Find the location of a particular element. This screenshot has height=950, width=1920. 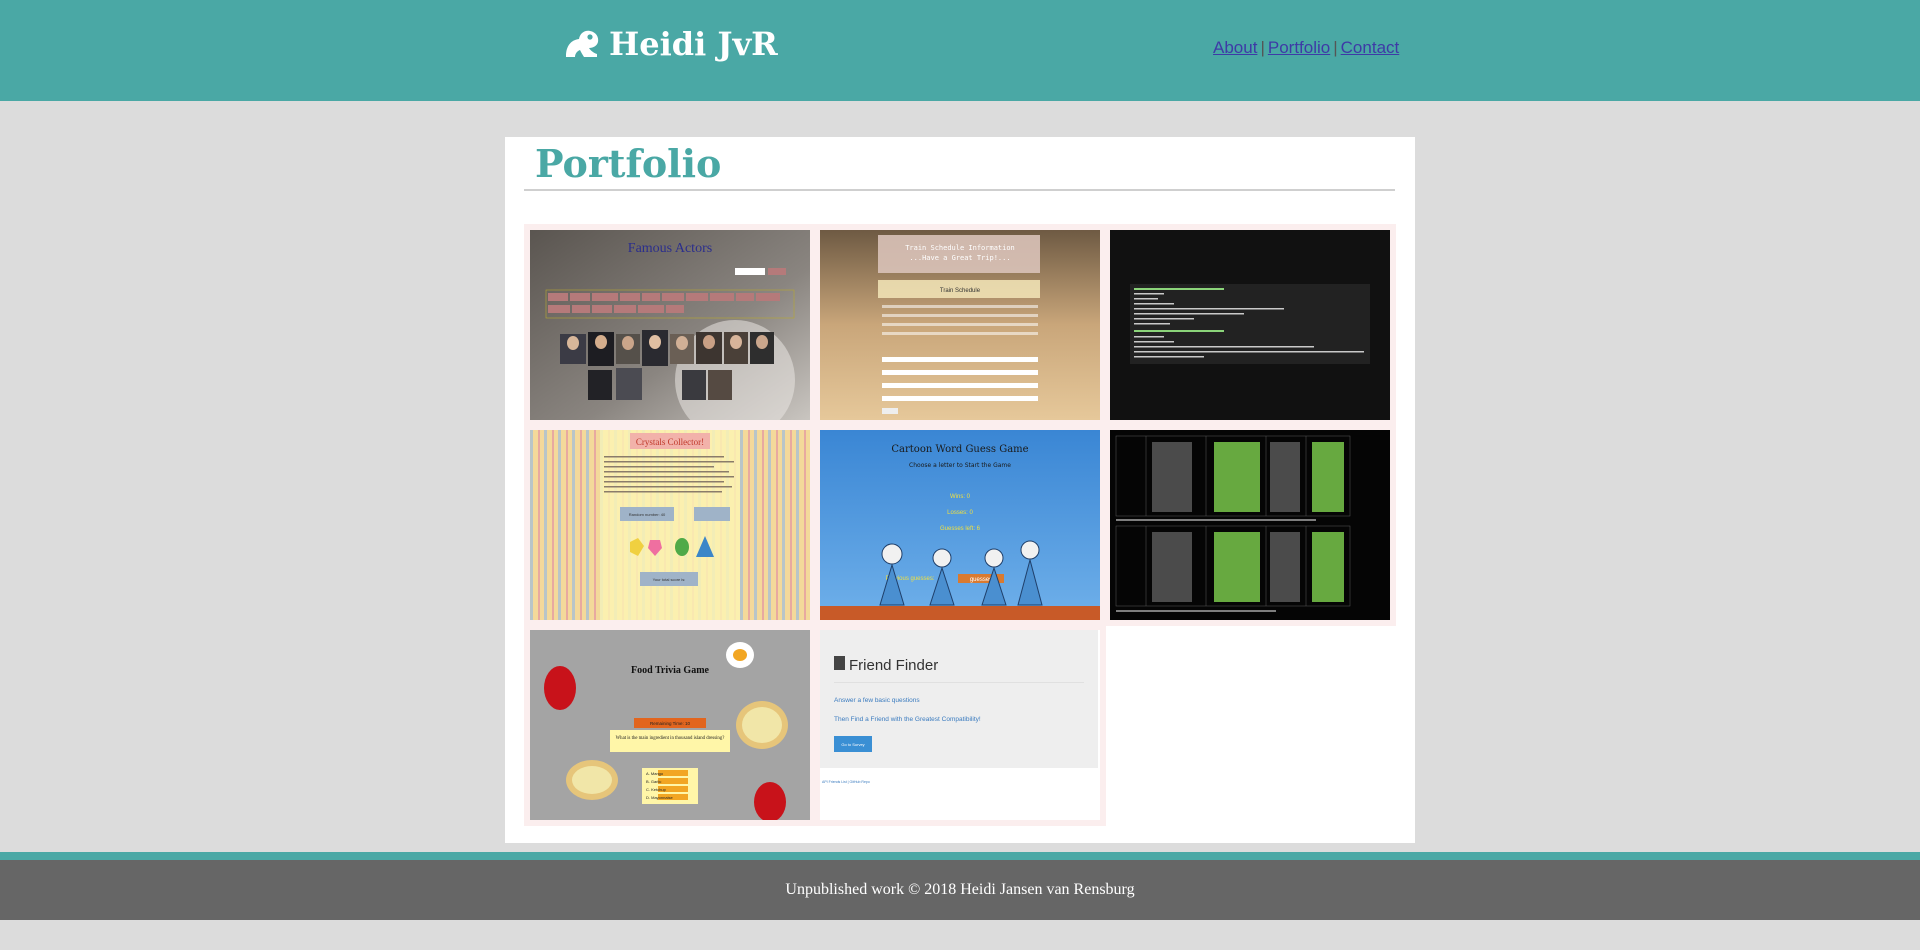

project-screenshot-answer-b: B. Garlic is located at coordinates (653, 781).